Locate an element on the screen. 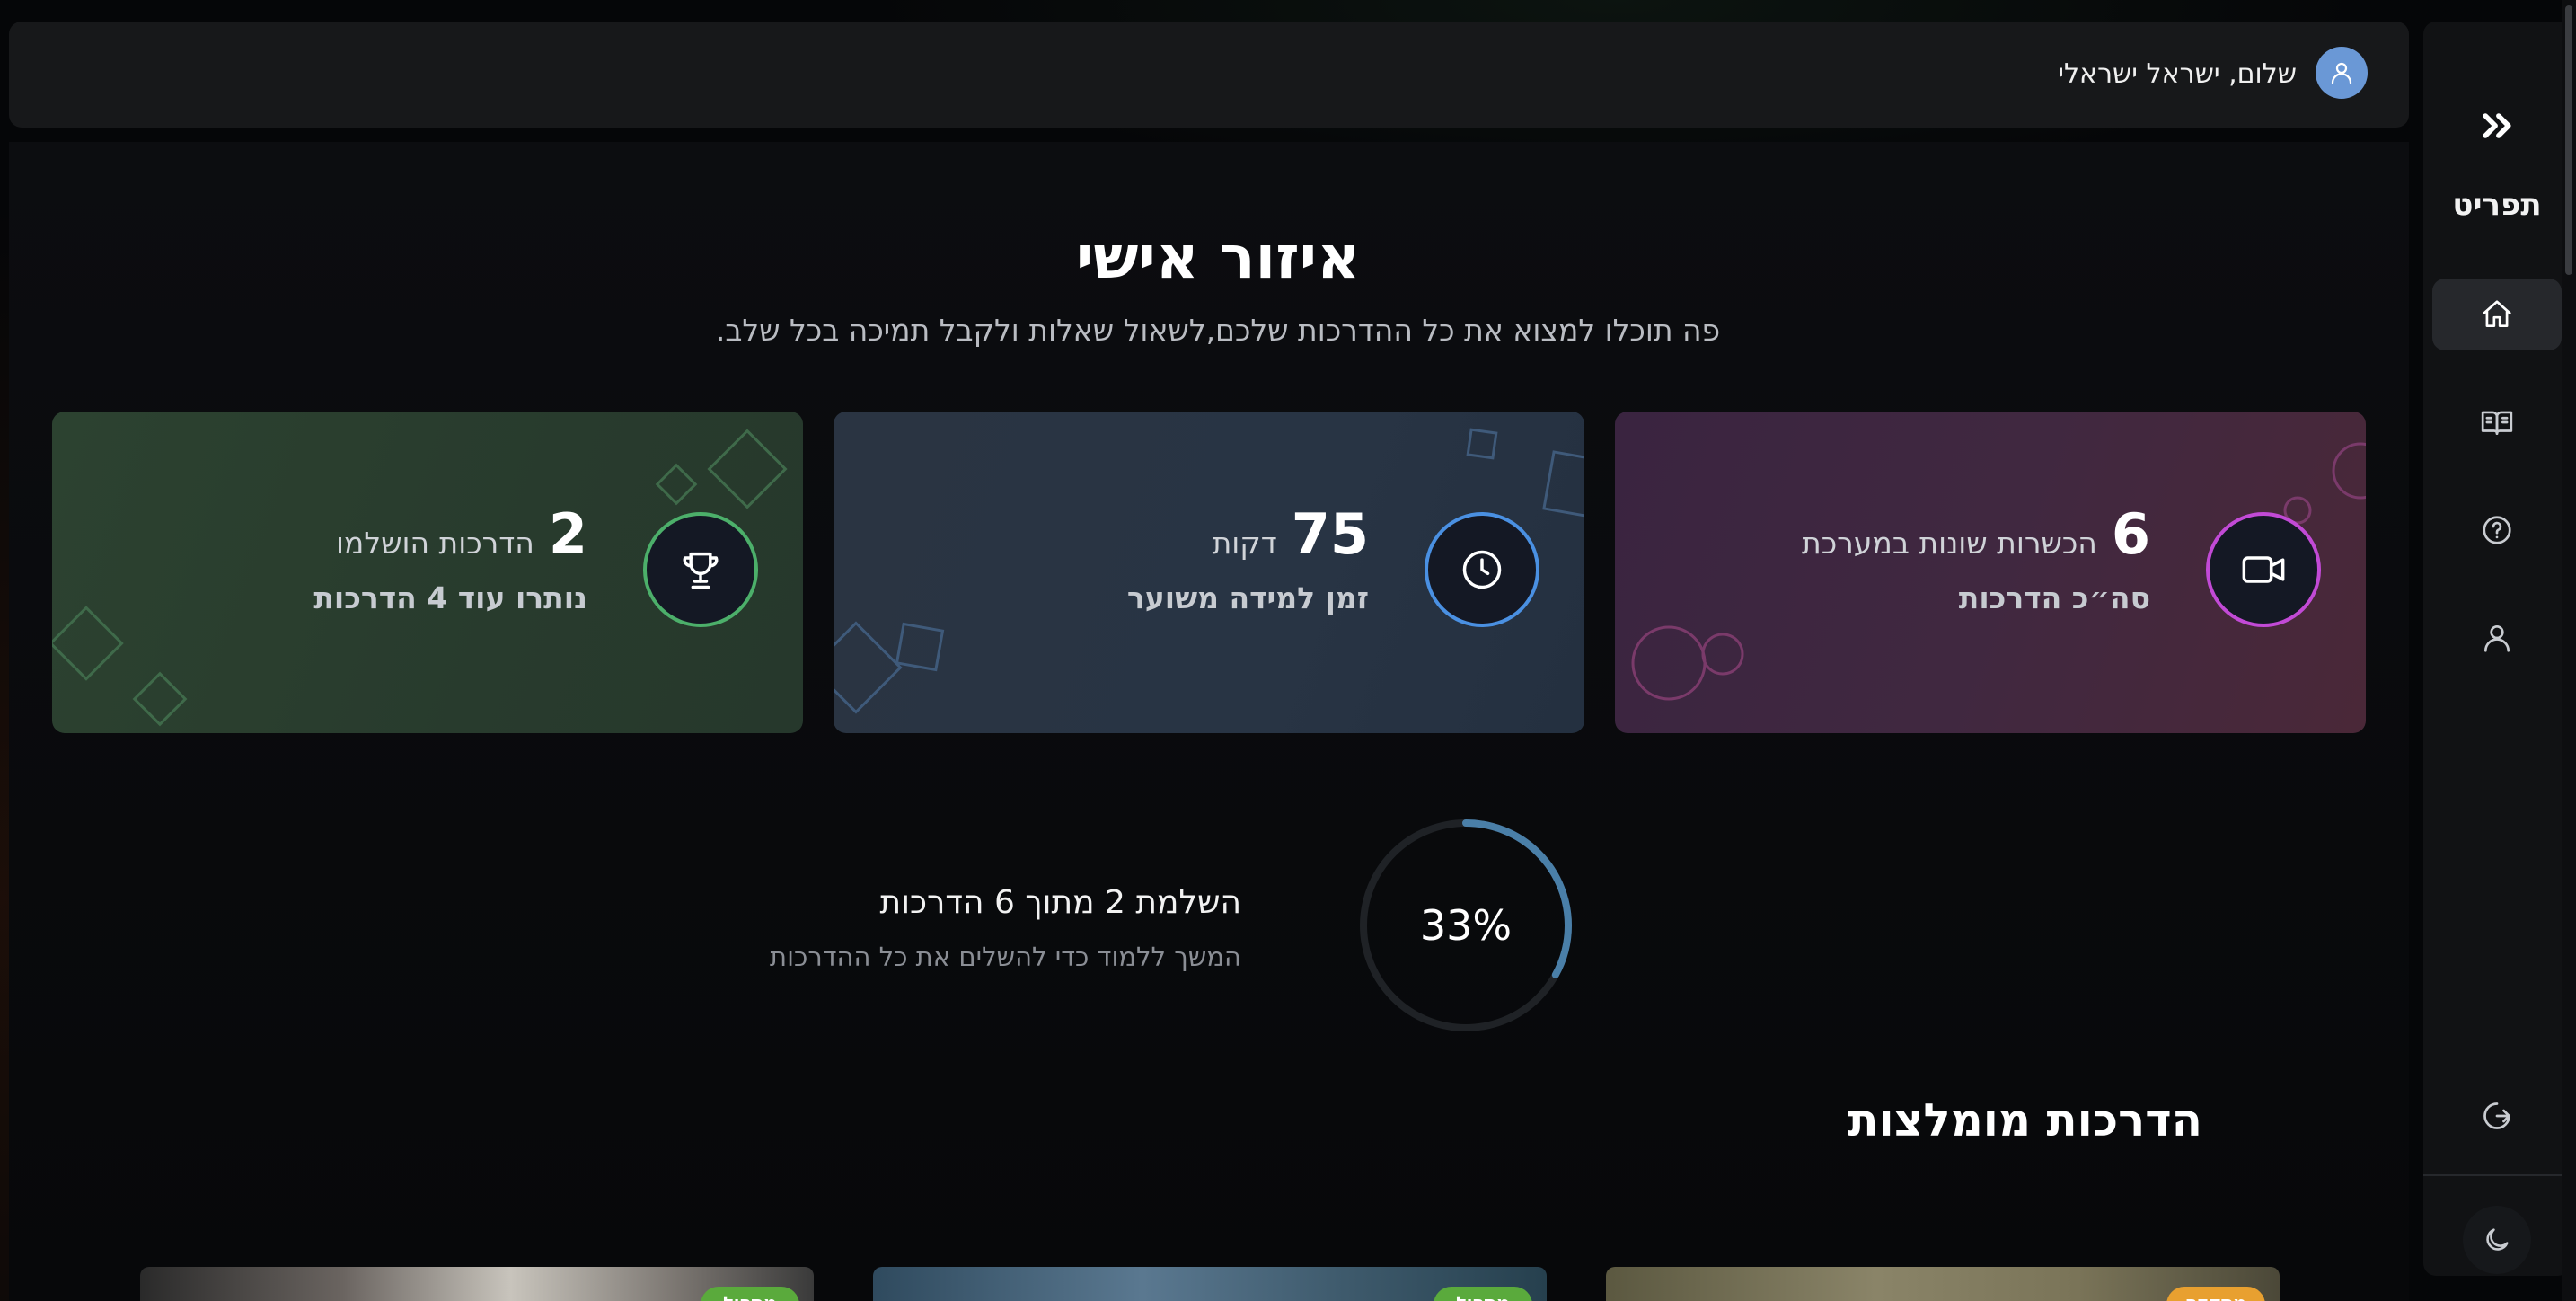 The width and height of the screenshot is (2576, 1301). logout-icon is located at coordinates (2496, 1115).